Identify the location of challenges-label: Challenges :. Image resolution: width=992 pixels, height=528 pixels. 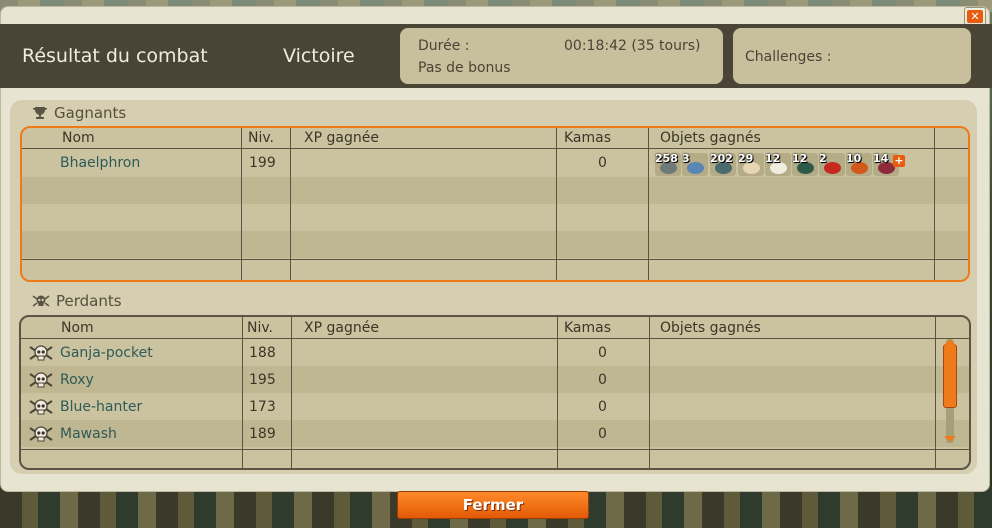
(788, 57).